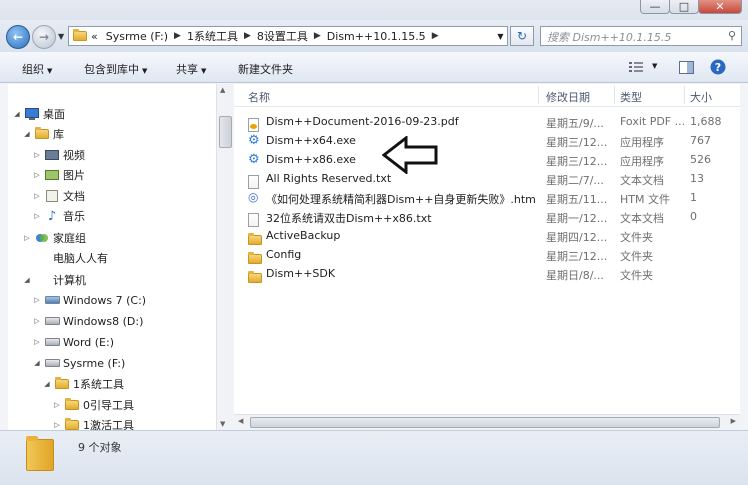 This screenshot has width=748, height=485. I want to click on chevron-down-icon: ▼, so click(204, 71).